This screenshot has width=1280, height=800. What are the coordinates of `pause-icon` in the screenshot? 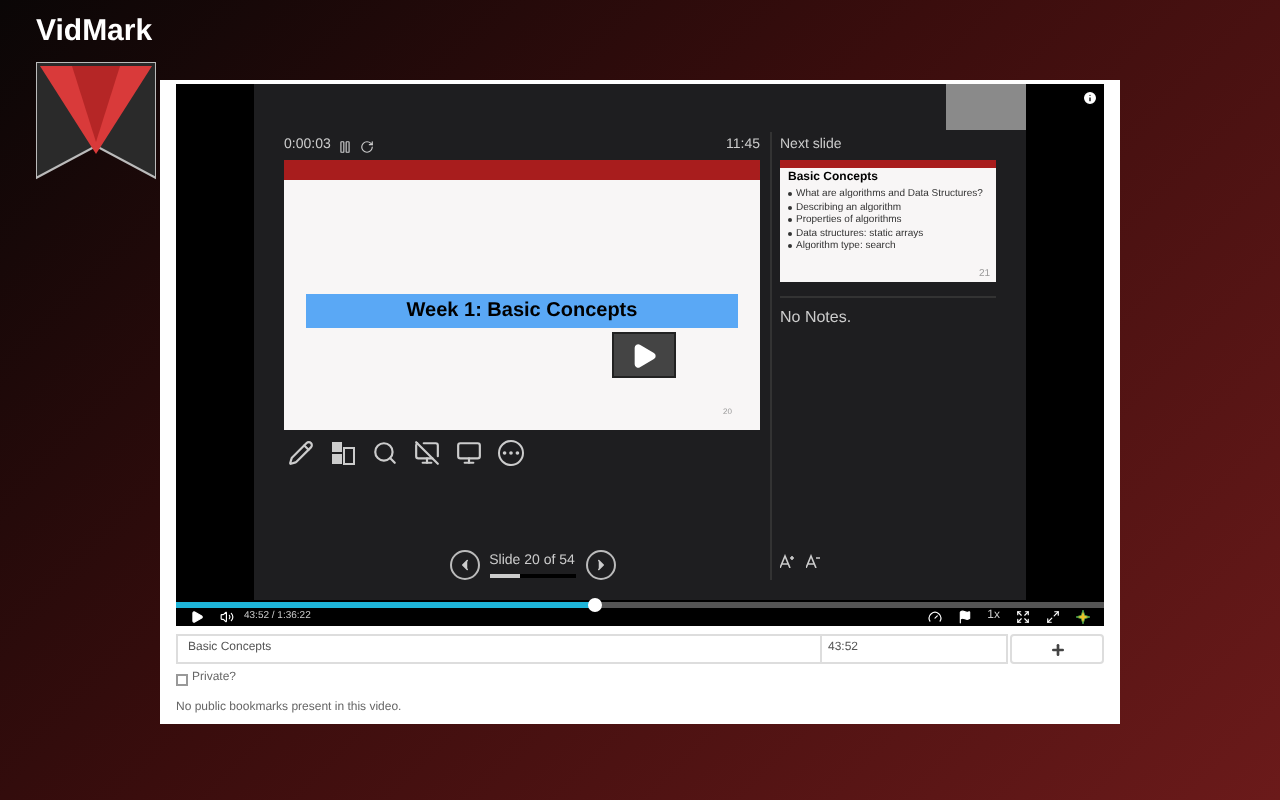 It's located at (345, 146).